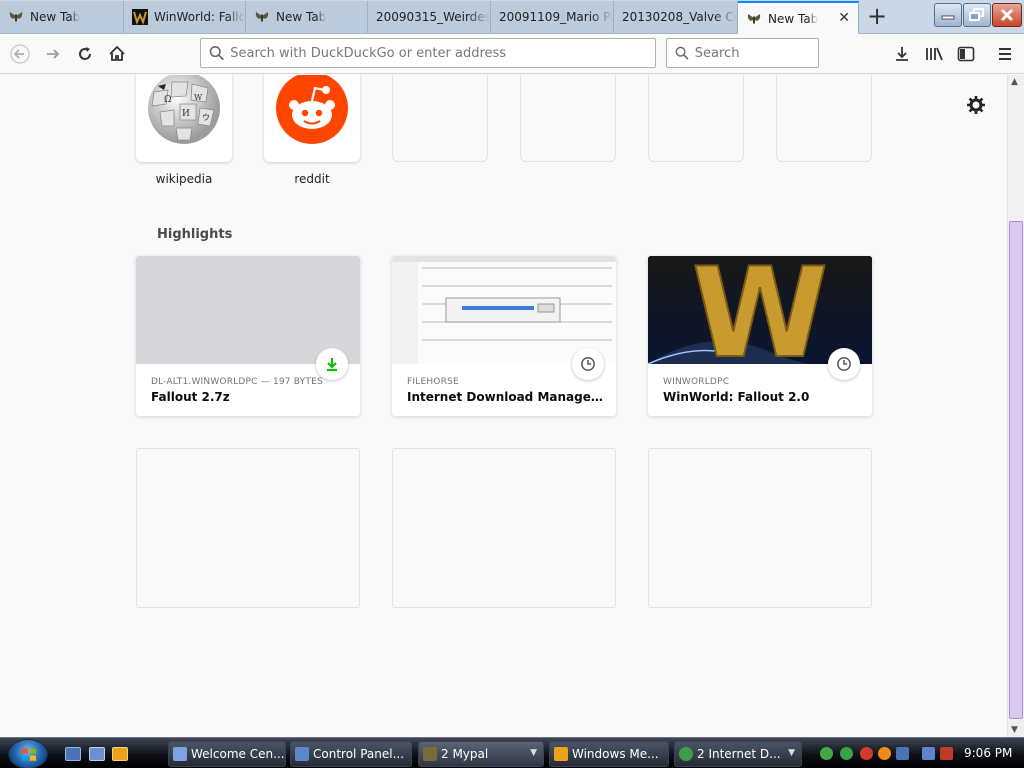 The height and width of the screenshot is (768, 1024). Describe the element at coordinates (312, 109) in the screenshot. I see `reddit-alien-icon` at that location.